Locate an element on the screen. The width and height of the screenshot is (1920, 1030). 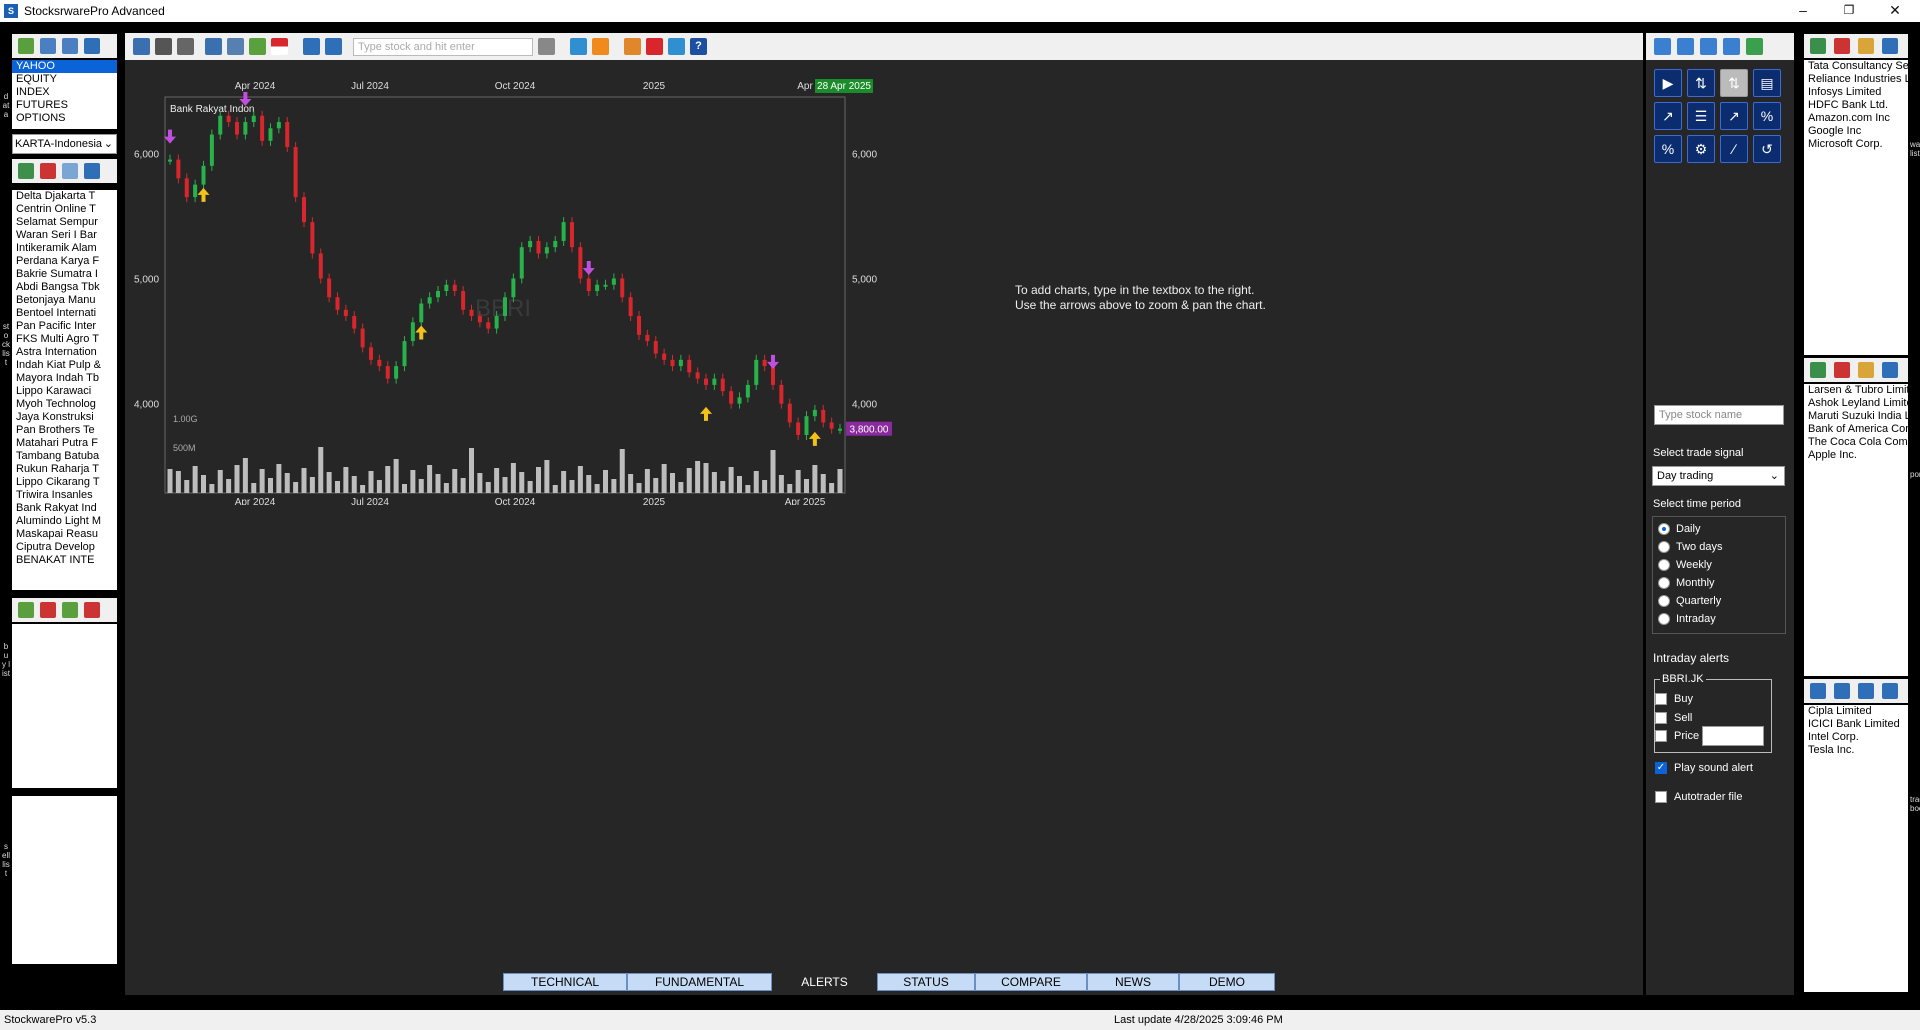
trendline-icon: ∕ is located at coordinates (1734, 149).